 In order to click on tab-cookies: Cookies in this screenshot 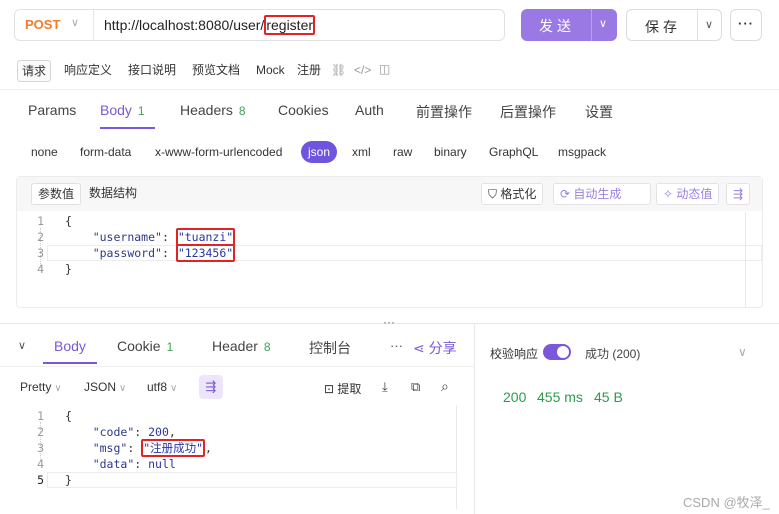, I will do `click(303, 110)`.